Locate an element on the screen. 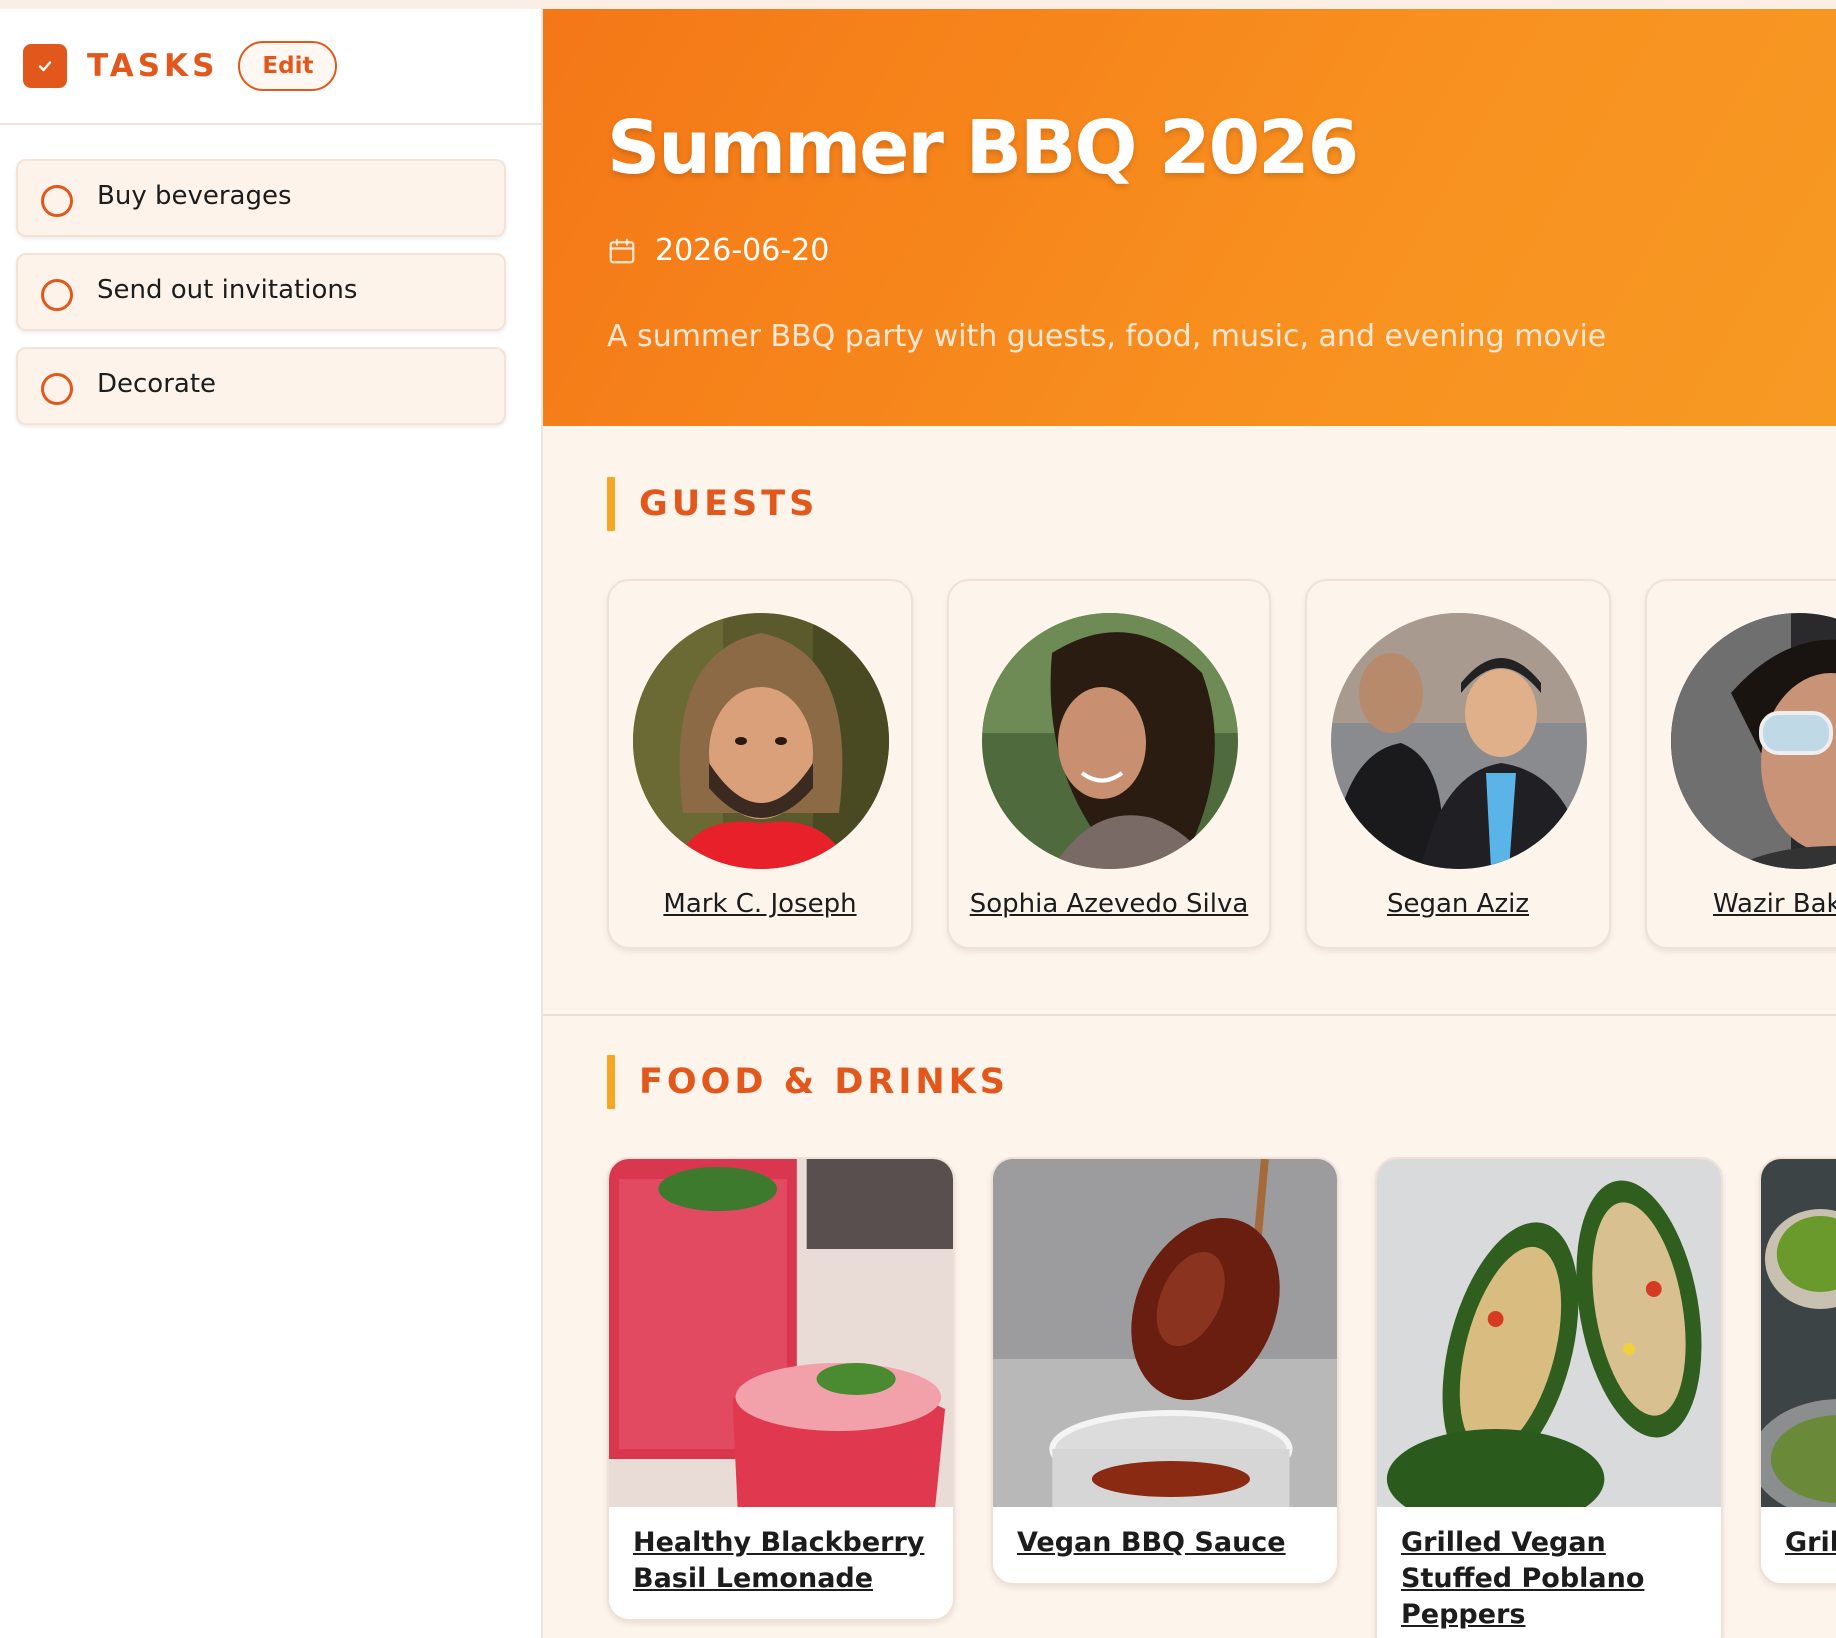 The image size is (1836, 1638). guest-name-link: Sophia Azevedo Silva is located at coordinates (1109, 904).